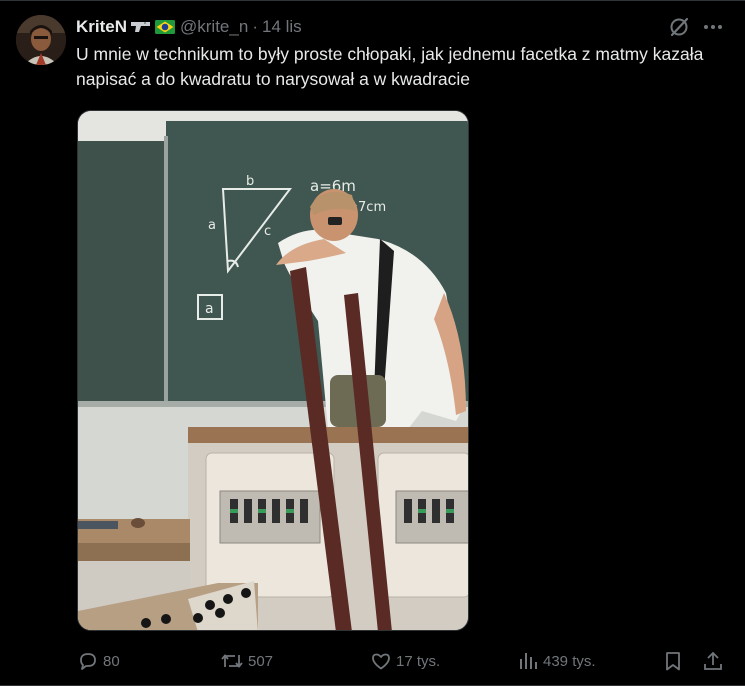 This screenshot has width=745, height=686. I want to click on like-count: 17 tys., so click(418, 661).